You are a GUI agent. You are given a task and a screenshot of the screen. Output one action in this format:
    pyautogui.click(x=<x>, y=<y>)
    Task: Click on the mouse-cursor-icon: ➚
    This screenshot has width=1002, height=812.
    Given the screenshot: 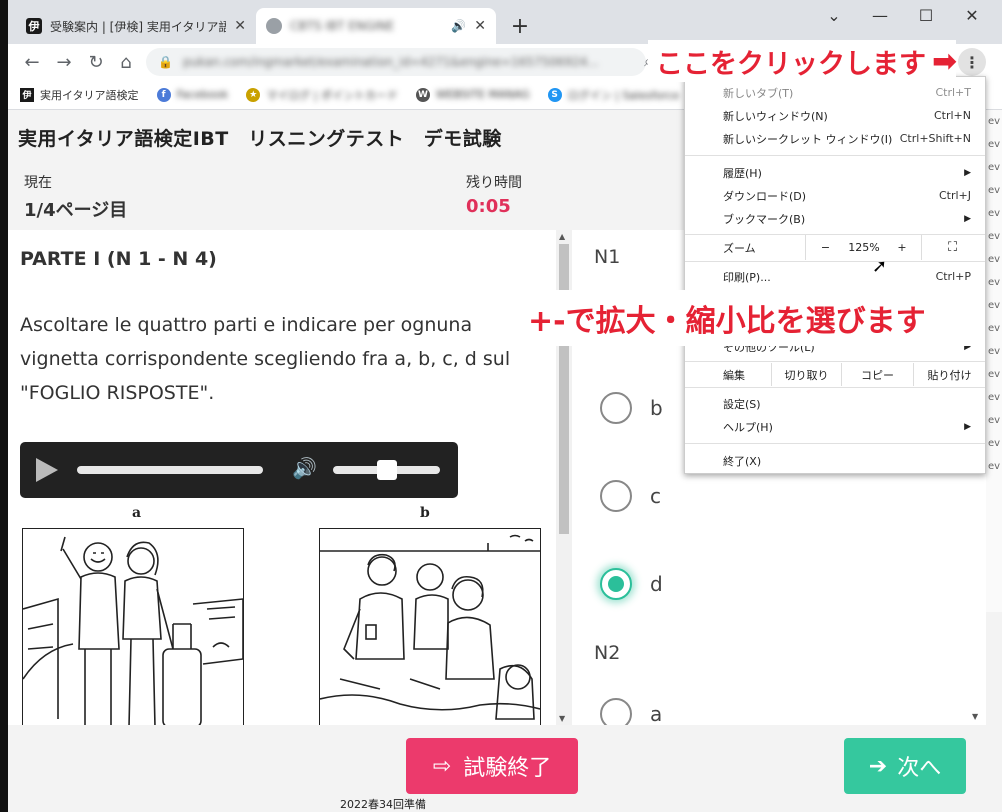 What is the action you would take?
    pyautogui.click(x=880, y=266)
    